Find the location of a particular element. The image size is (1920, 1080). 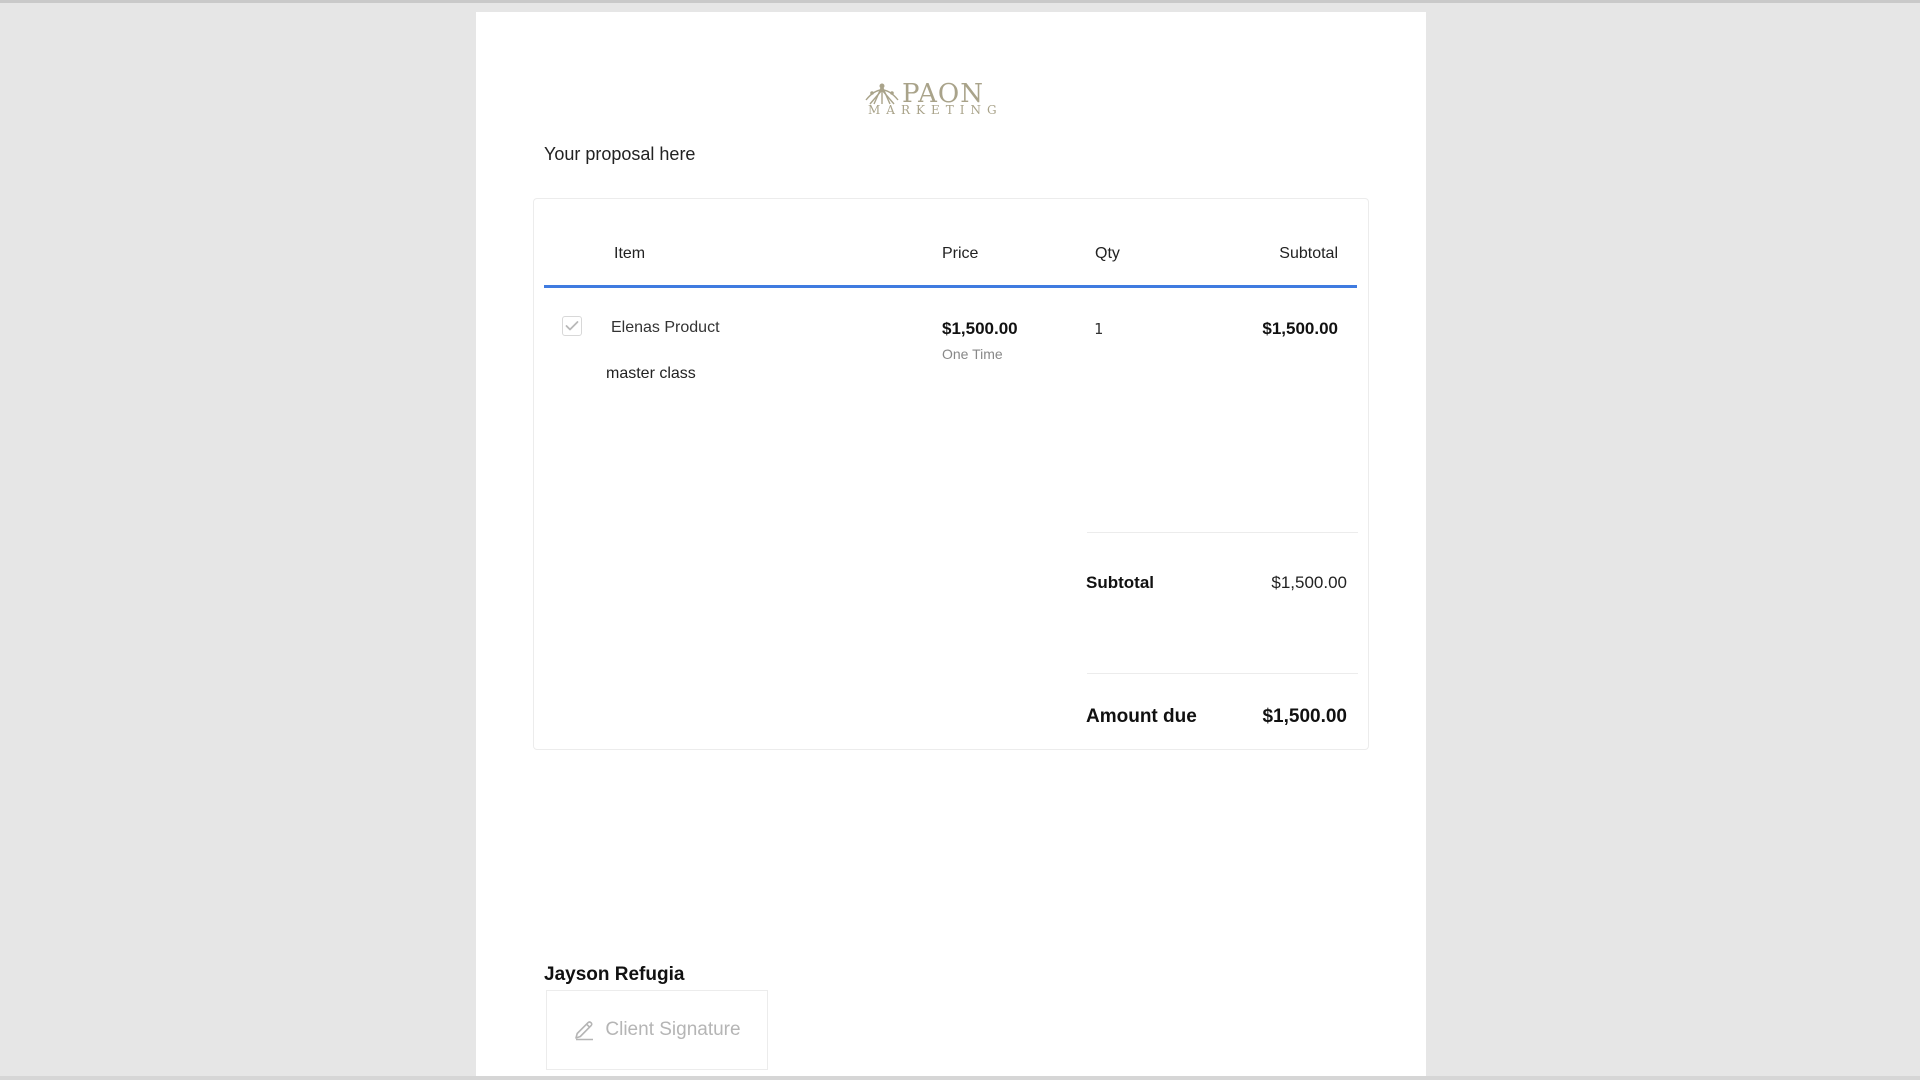

signer-name: Jayson Refugia is located at coordinates (614, 974).